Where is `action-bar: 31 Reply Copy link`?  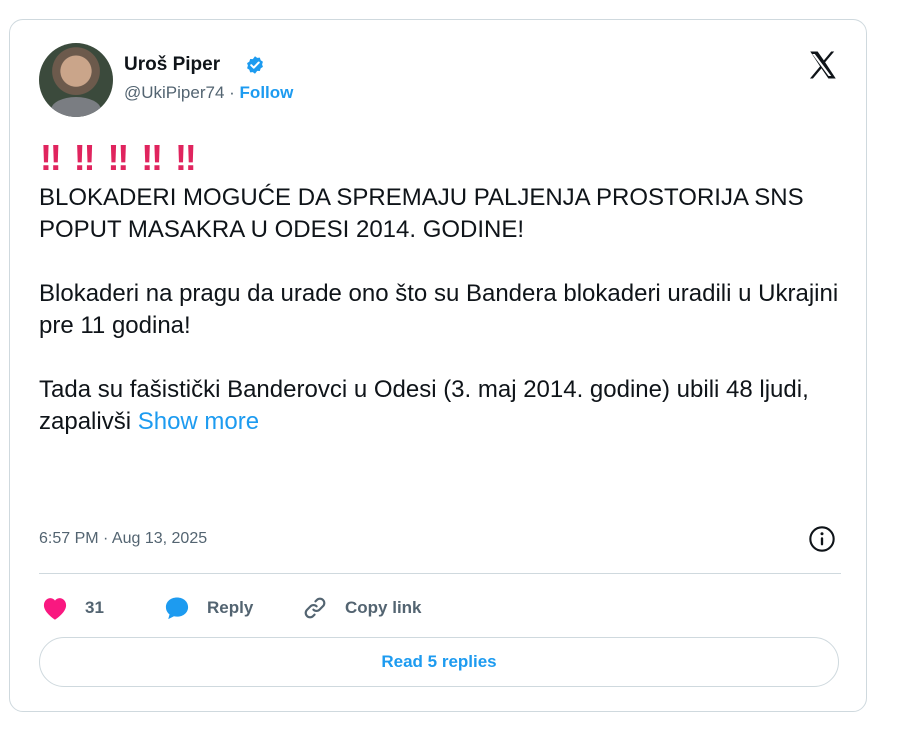 action-bar: 31 Reply Copy link is located at coordinates (439, 608).